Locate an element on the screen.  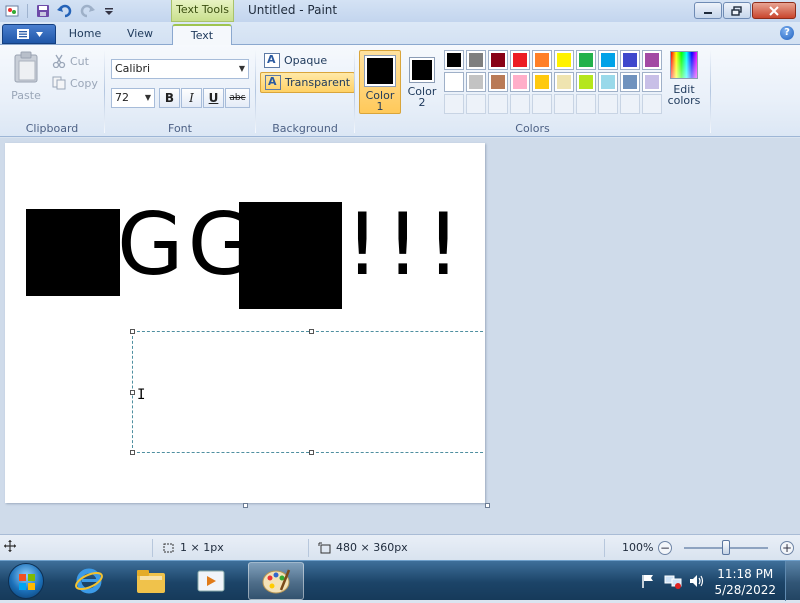
transparent-button: A Transparent is located at coordinates (308, 82).